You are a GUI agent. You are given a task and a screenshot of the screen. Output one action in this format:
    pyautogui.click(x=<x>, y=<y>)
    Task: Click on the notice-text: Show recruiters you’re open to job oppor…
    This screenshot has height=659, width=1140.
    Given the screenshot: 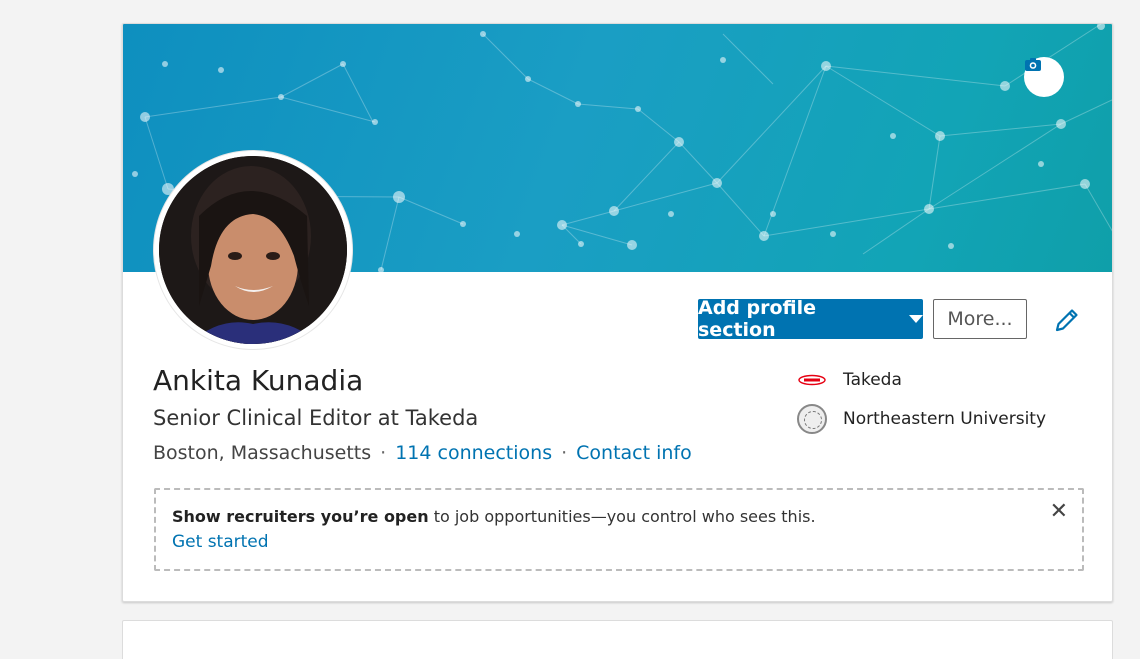 What is the action you would take?
    pyautogui.click(x=619, y=516)
    